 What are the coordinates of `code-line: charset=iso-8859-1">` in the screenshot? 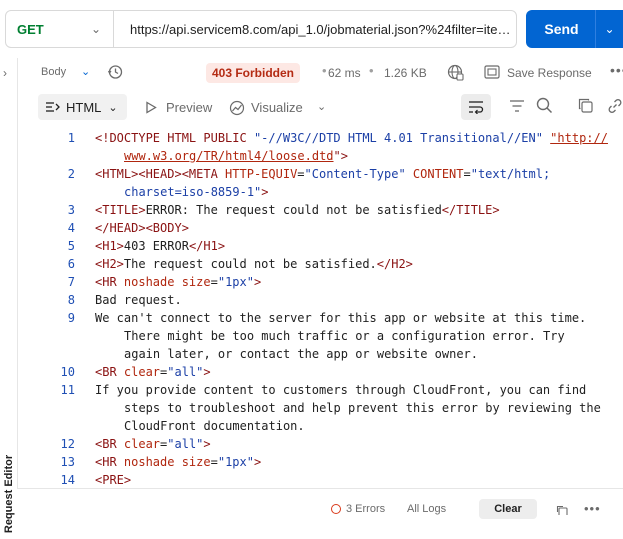 It's located at (196, 192).